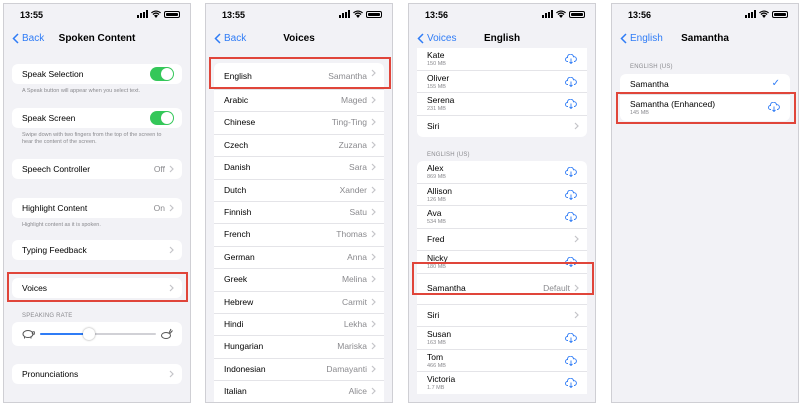  Describe the element at coordinates (53, 74) in the screenshot. I see `speak-selection-label: Speak Selection` at that location.